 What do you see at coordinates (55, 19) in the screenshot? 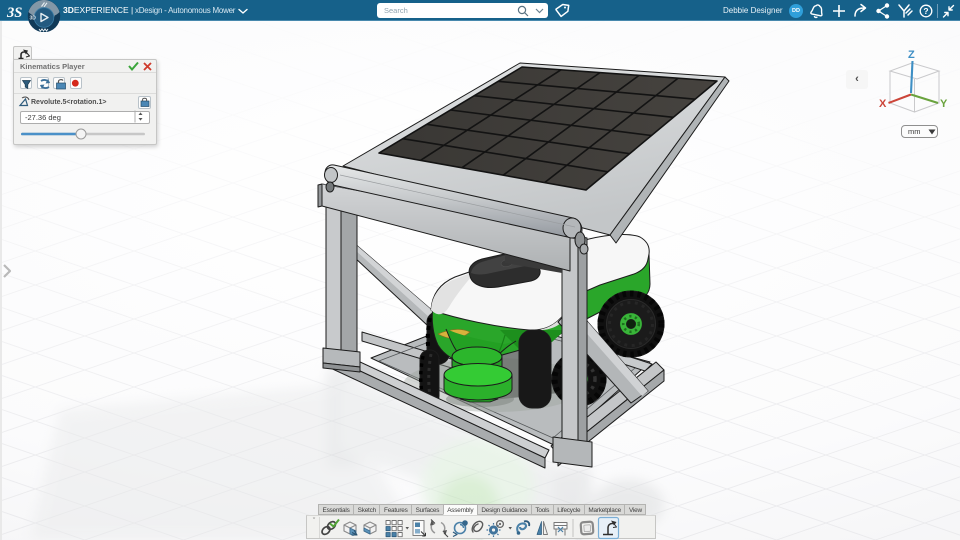
I see `svg-text: ˈ` at bounding box center [55, 19].